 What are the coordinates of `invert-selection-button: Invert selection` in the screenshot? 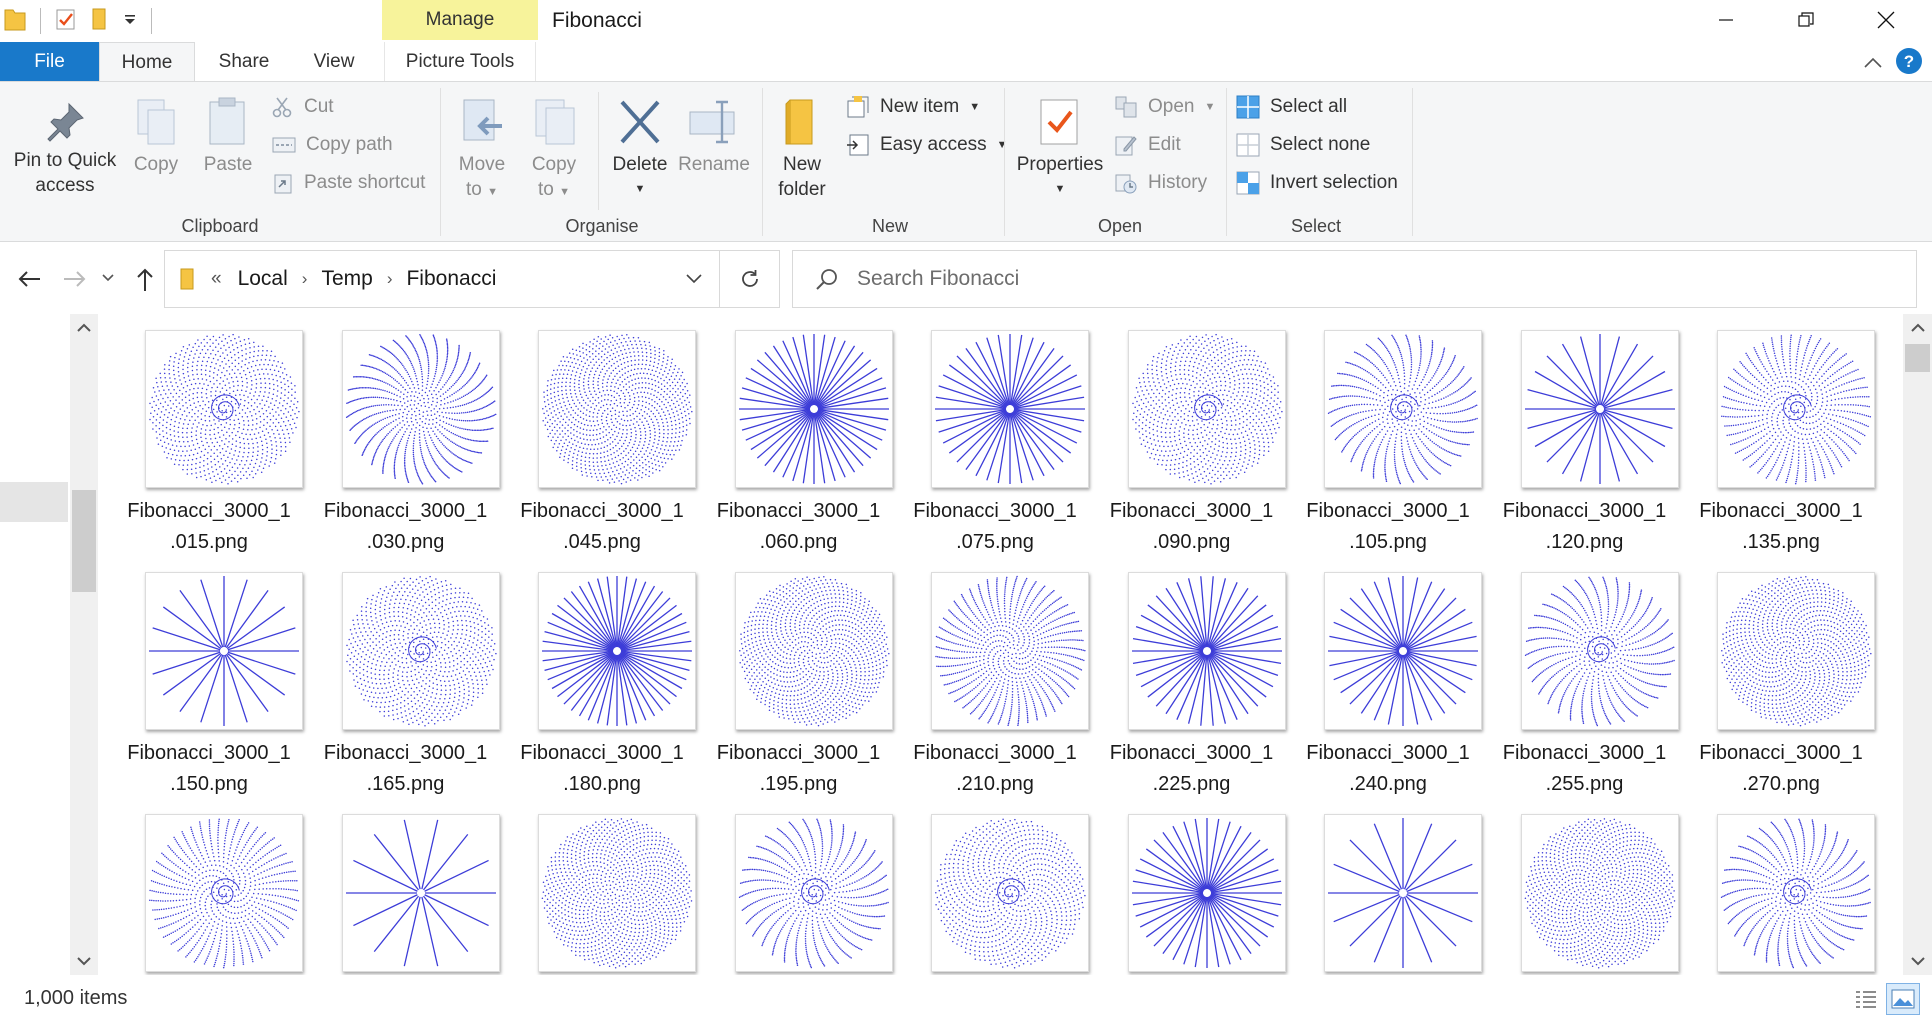 It's located at (1317, 183).